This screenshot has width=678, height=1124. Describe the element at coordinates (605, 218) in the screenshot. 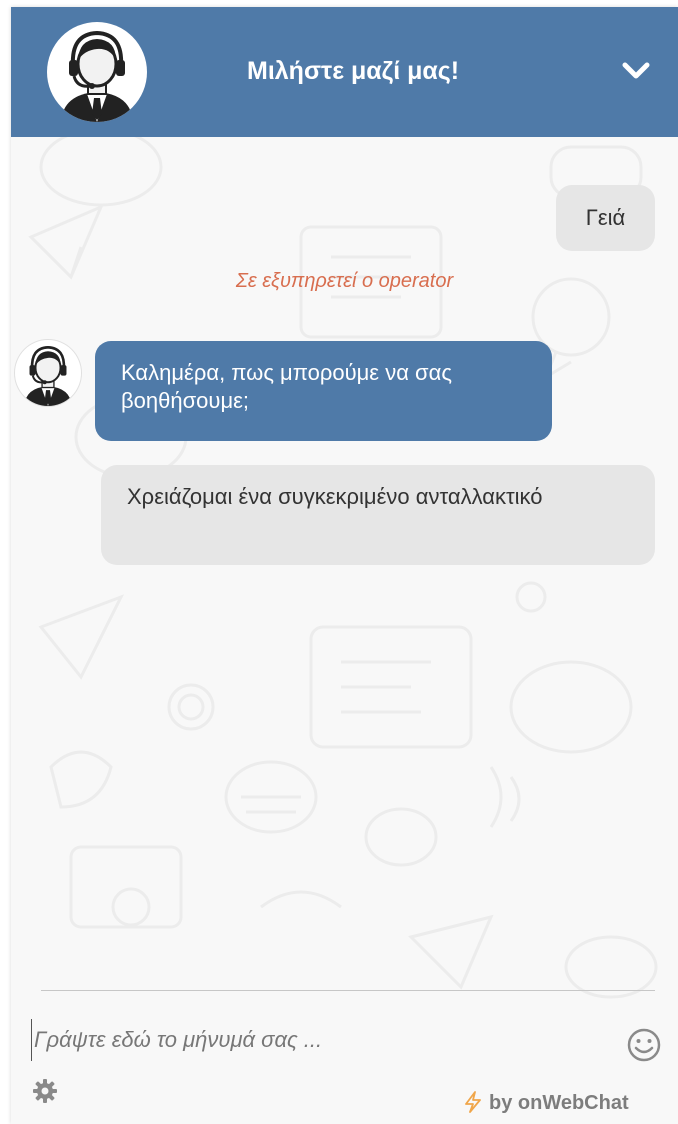

I see `user-message: Γειά` at that location.